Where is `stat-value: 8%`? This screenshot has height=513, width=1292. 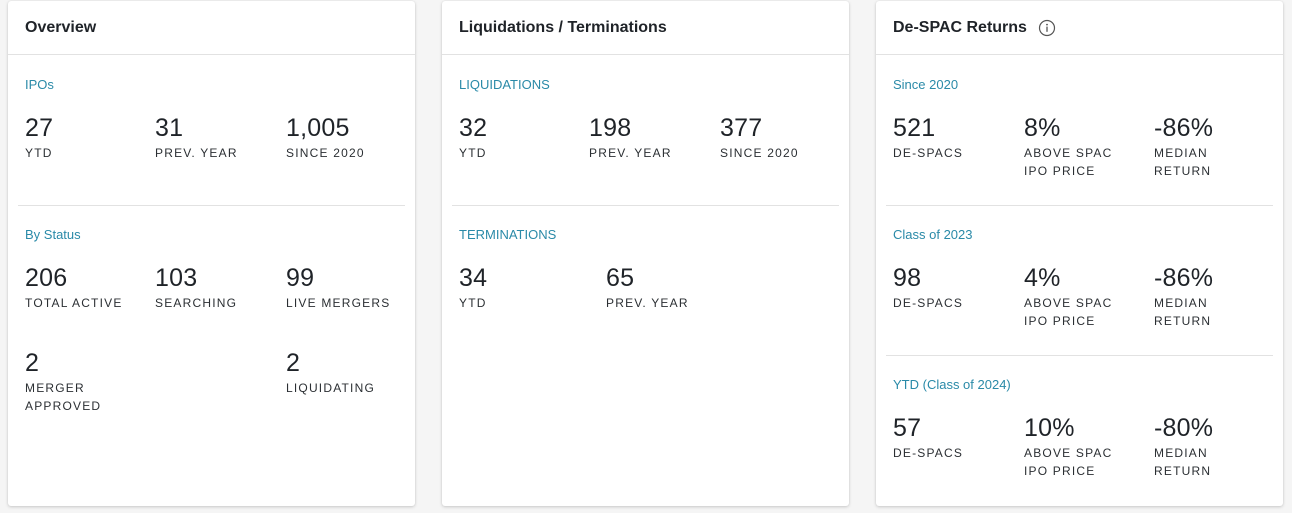 stat-value: 8% is located at coordinates (1042, 128).